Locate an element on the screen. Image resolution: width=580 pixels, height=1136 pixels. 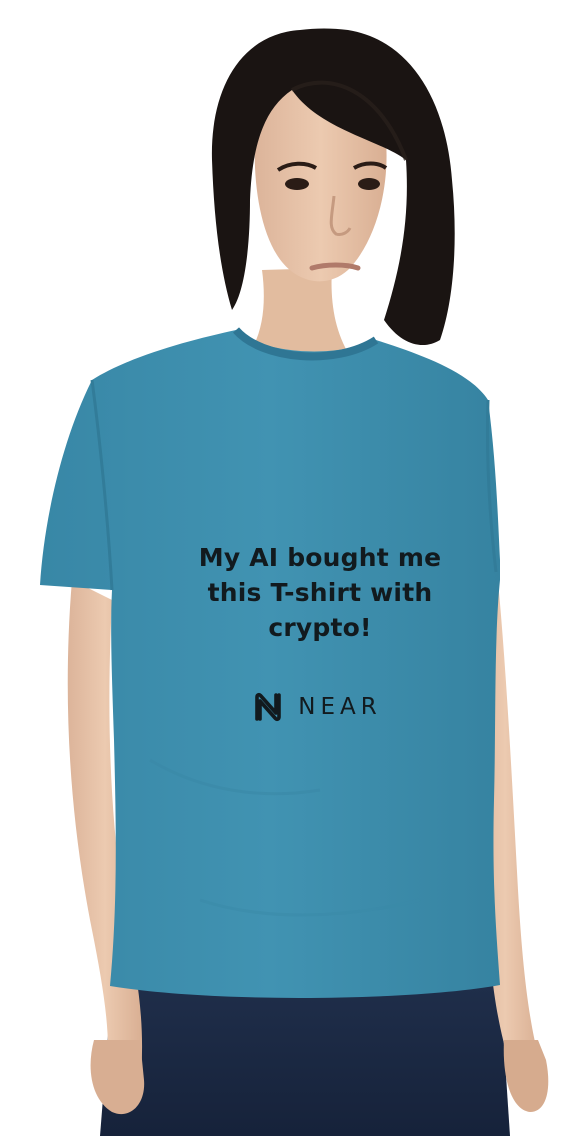
jeans is located at coordinates (305, 1060).